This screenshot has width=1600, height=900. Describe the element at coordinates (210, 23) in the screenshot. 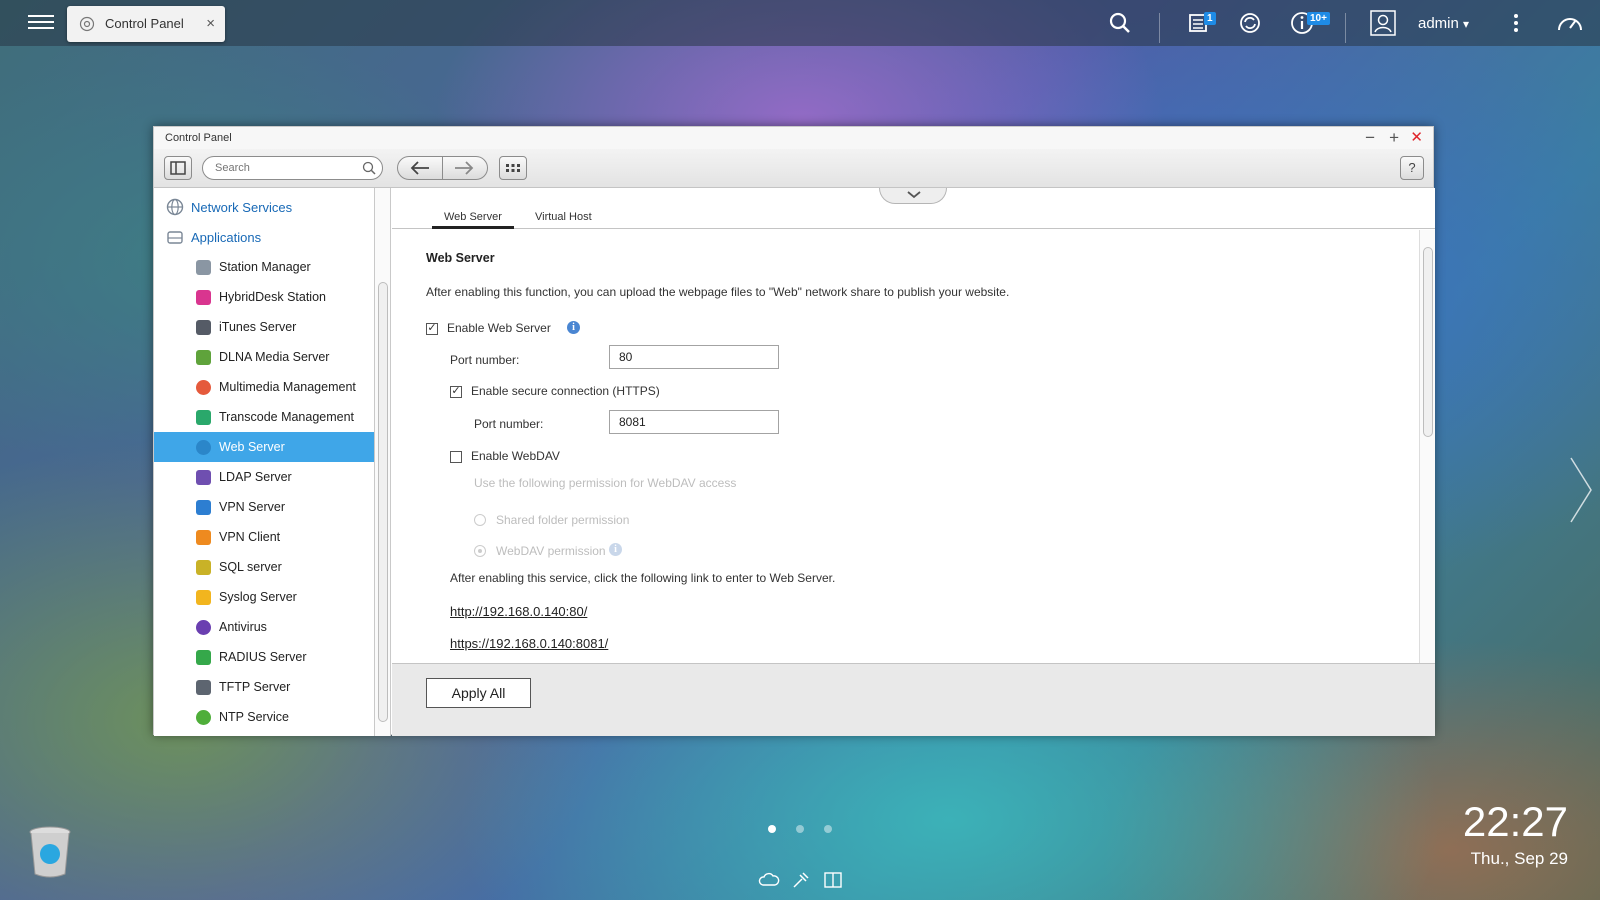

I see `taskbar-tab-close-icon: ×` at that location.